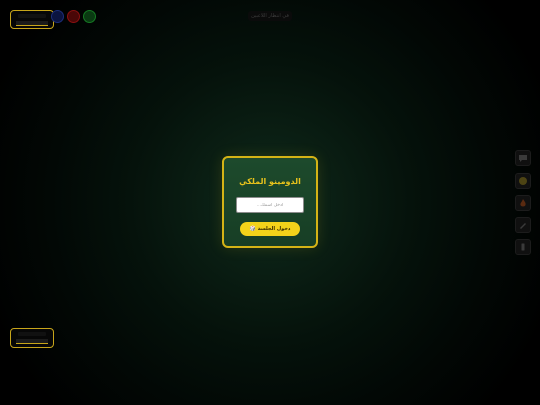 This screenshot has height=405, width=540. I want to click on player-name-slot, so click(32, 16).